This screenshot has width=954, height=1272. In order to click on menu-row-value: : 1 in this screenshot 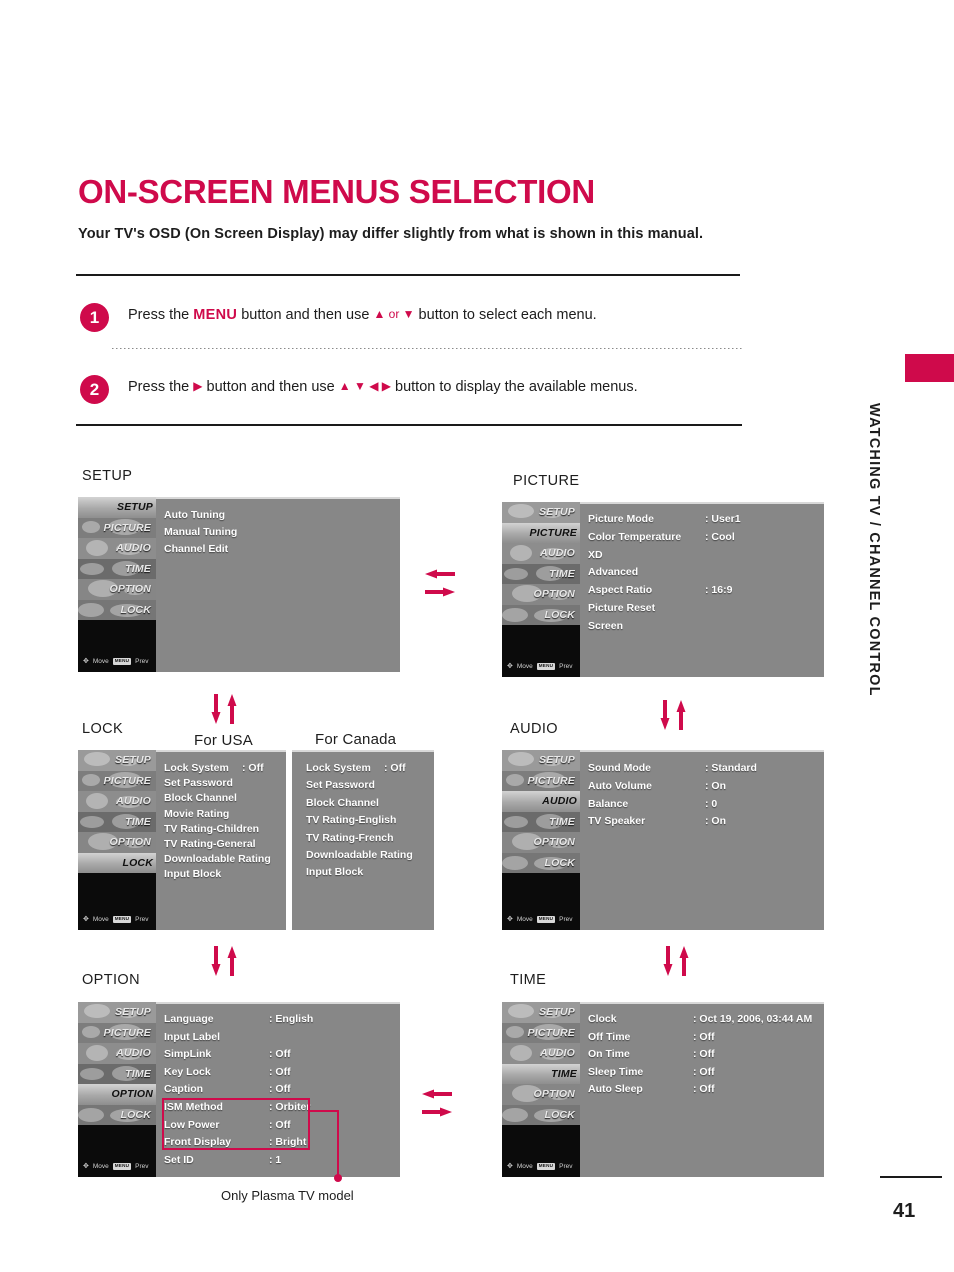, I will do `click(275, 1159)`.